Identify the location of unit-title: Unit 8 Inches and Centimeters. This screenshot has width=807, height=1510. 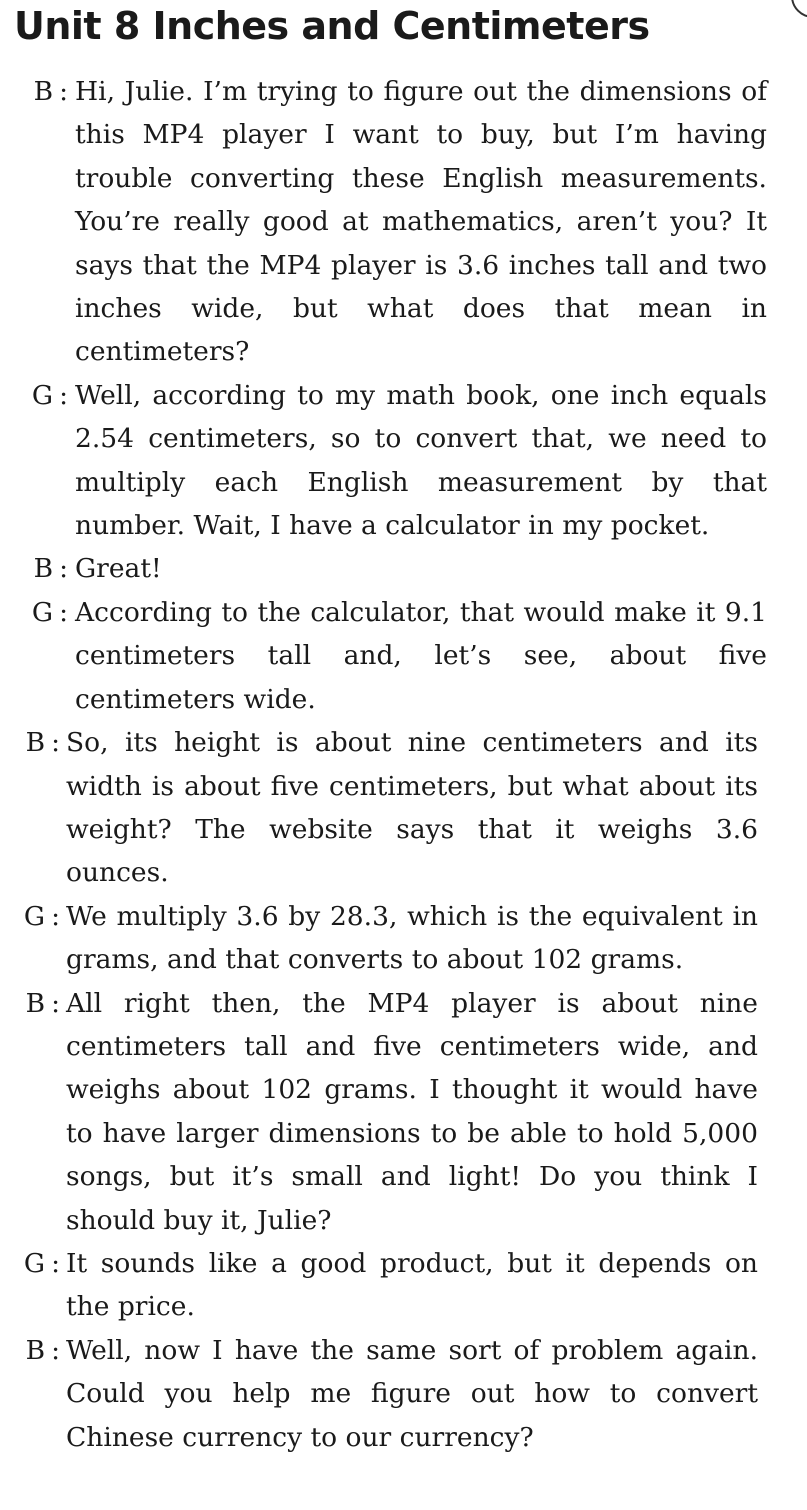
(332, 26).